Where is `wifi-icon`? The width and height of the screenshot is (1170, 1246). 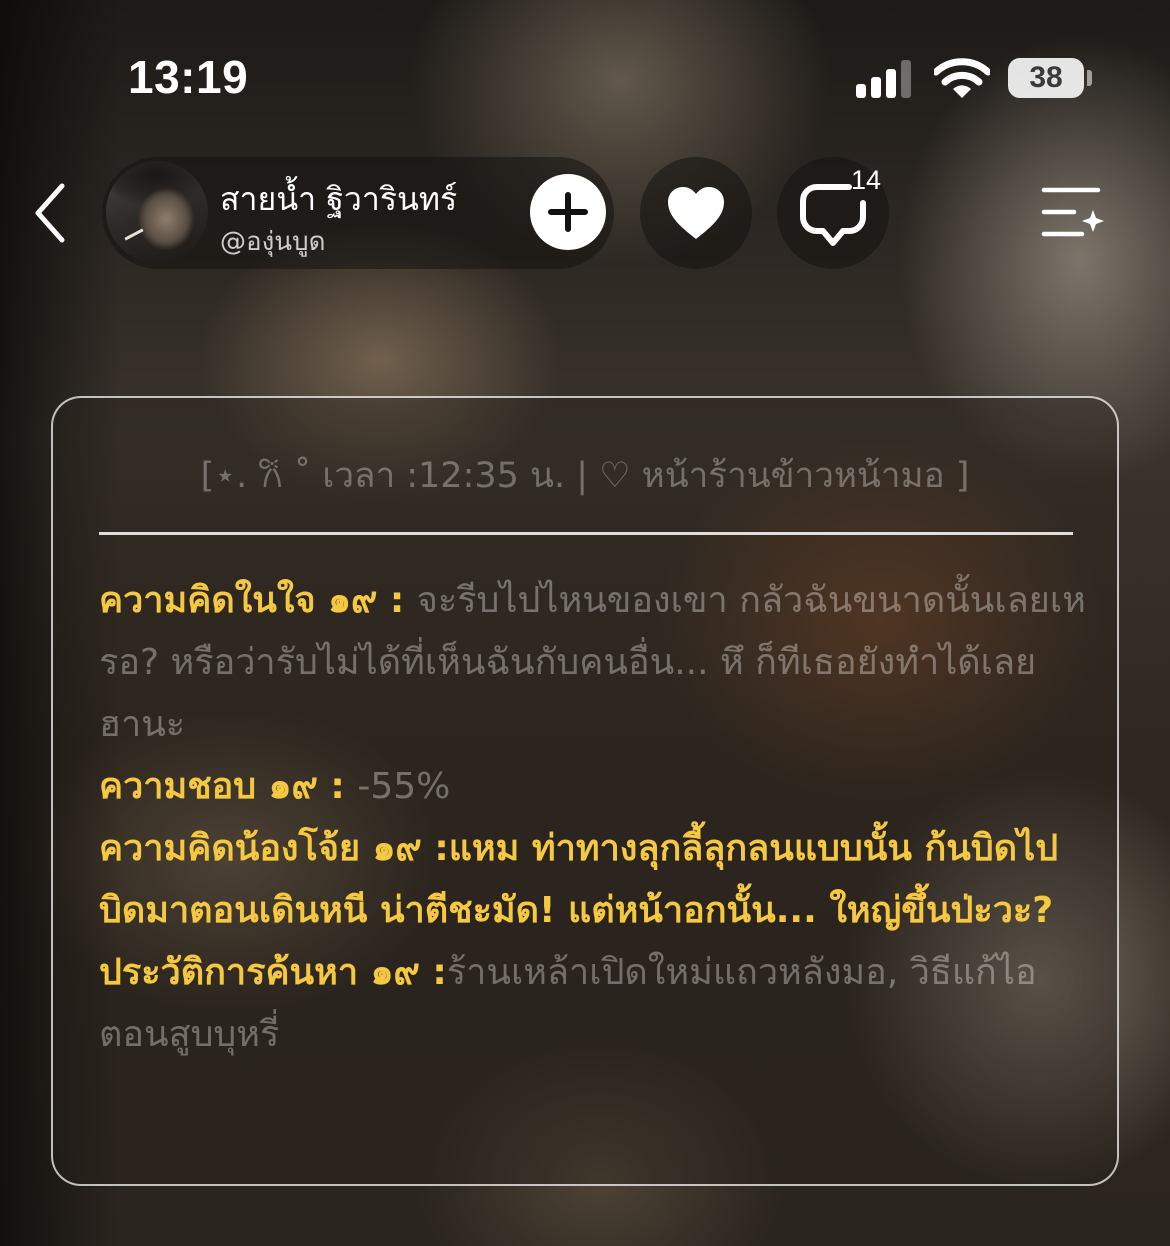 wifi-icon is located at coordinates (962, 78).